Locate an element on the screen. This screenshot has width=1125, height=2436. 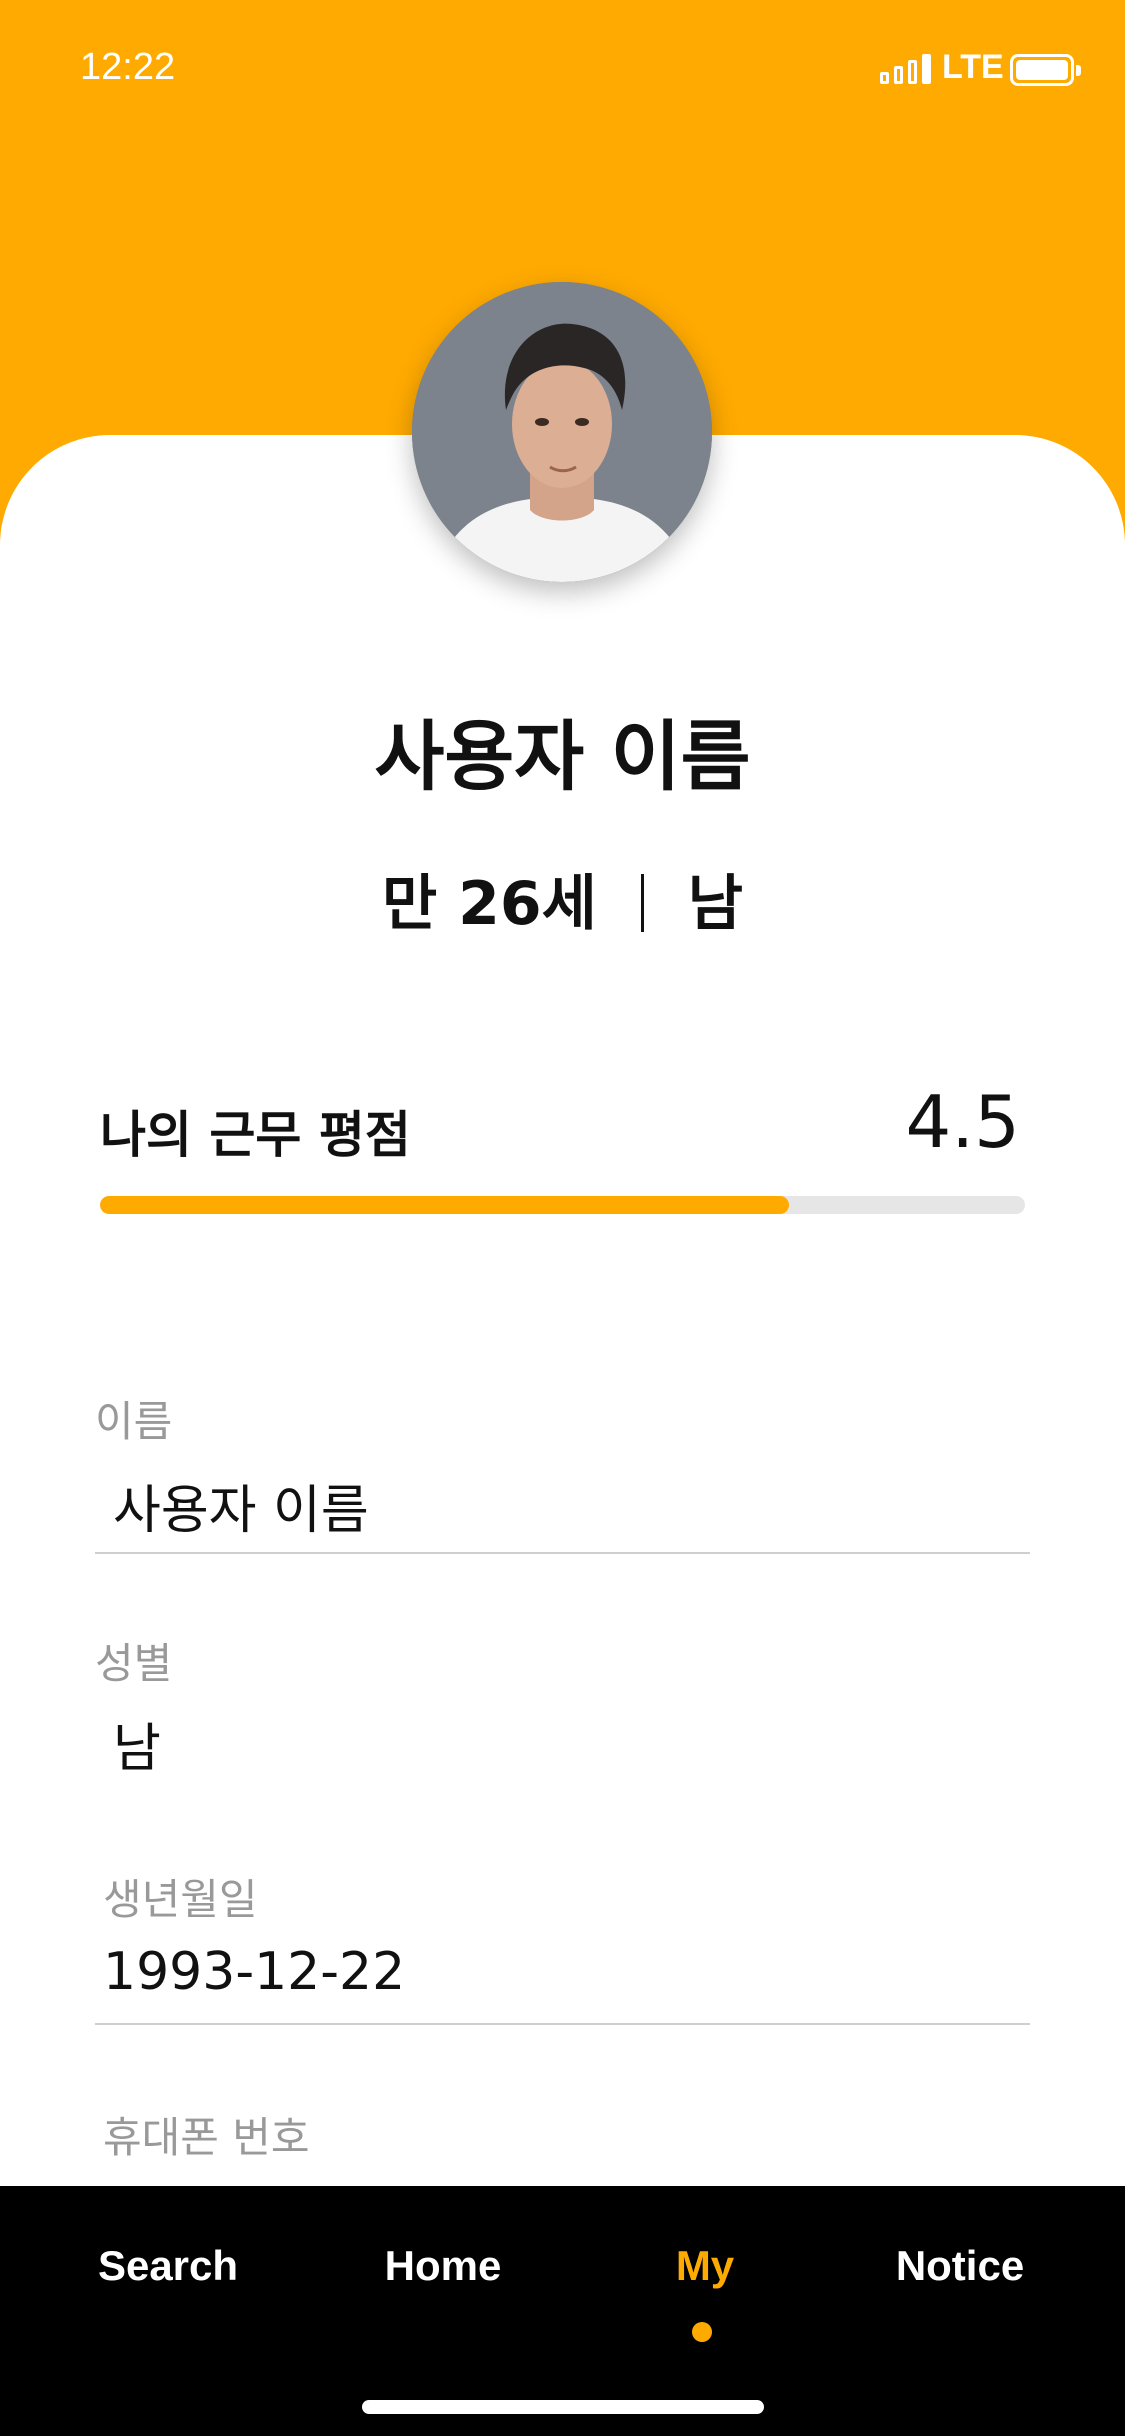
bottom-nav: Search Home My Notice is located at coordinates (562, 2311).